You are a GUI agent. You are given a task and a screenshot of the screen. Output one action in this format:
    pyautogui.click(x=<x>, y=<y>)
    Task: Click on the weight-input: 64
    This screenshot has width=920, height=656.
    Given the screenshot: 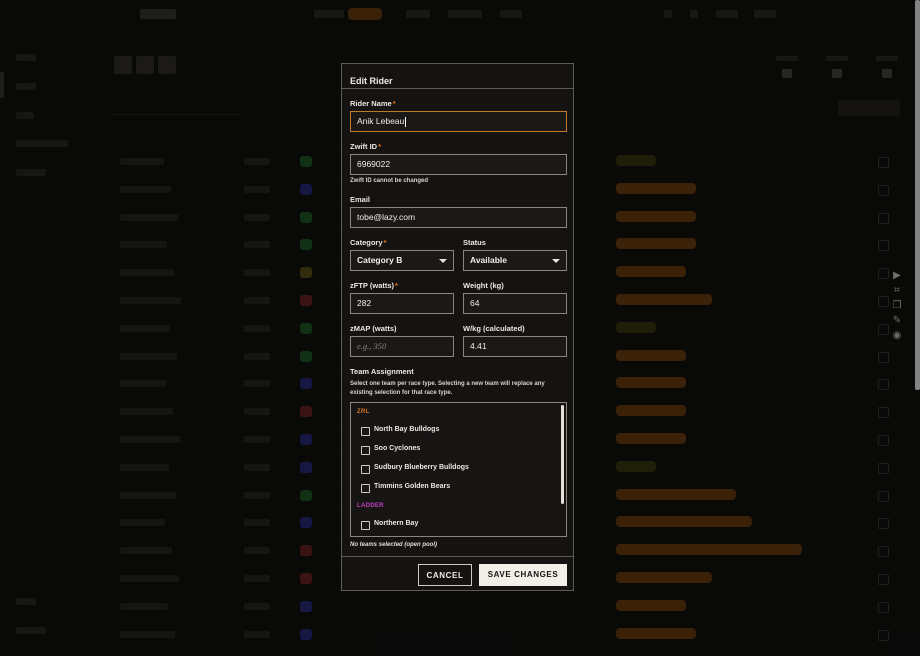 What is the action you would take?
    pyautogui.click(x=515, y=303)
    